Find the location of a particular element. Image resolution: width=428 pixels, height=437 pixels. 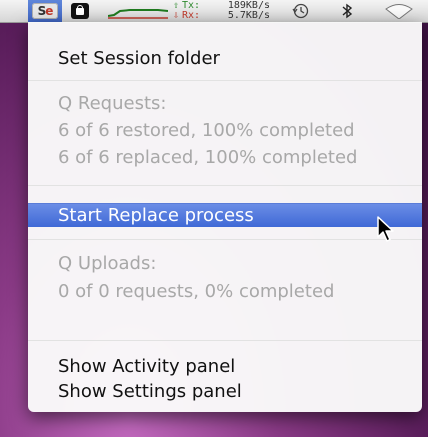

menu-item-start-replace-process: Start Replace process is located at coordinates (225, 215).